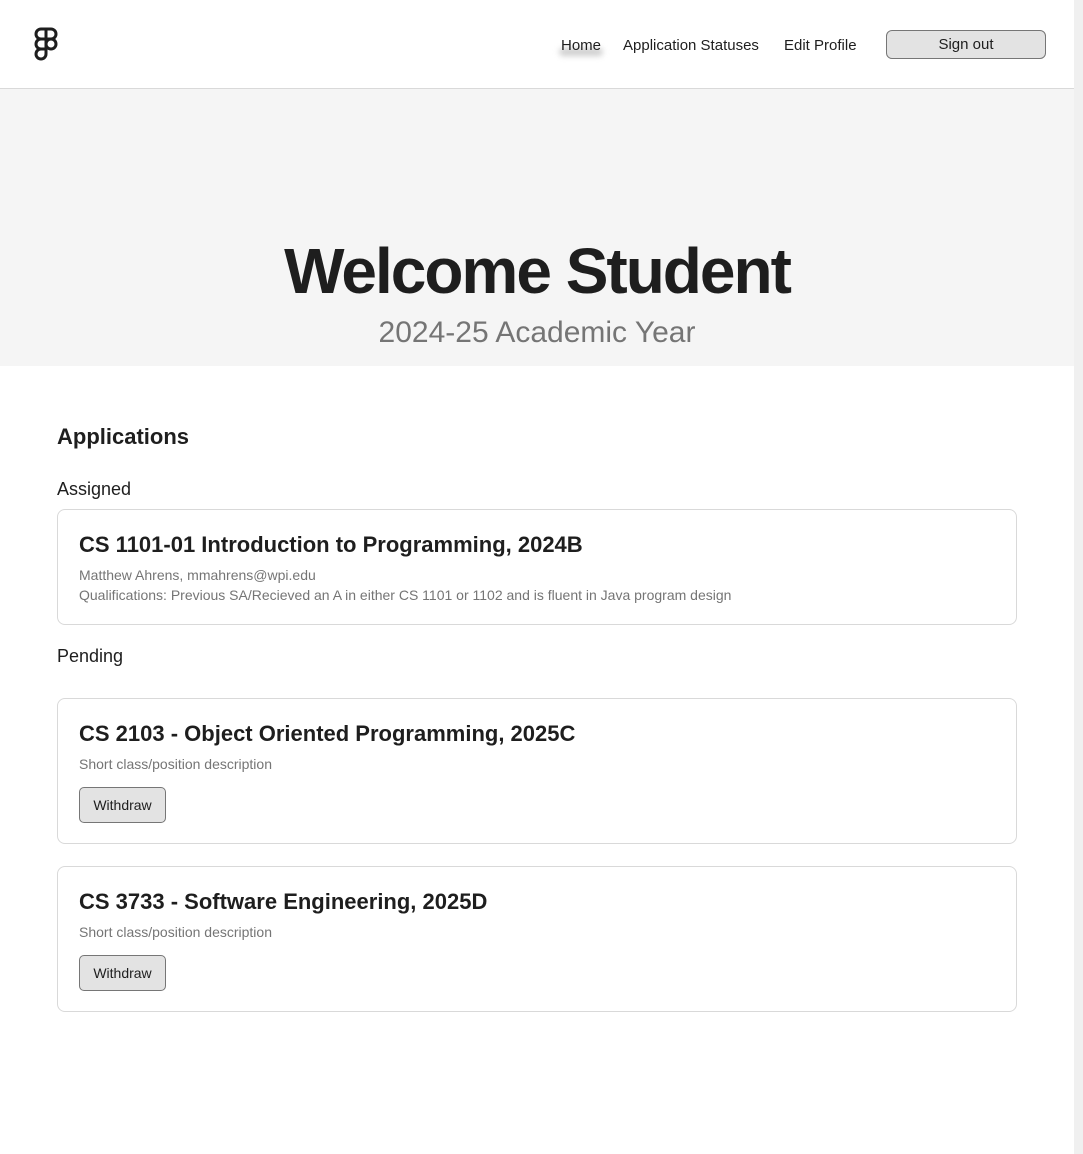 The image size is (1083, 1154). What do you see at coordinates (538, 271) in the screenshot?
I see `page-title: Welcome Student` at bounding box center [538, 271].